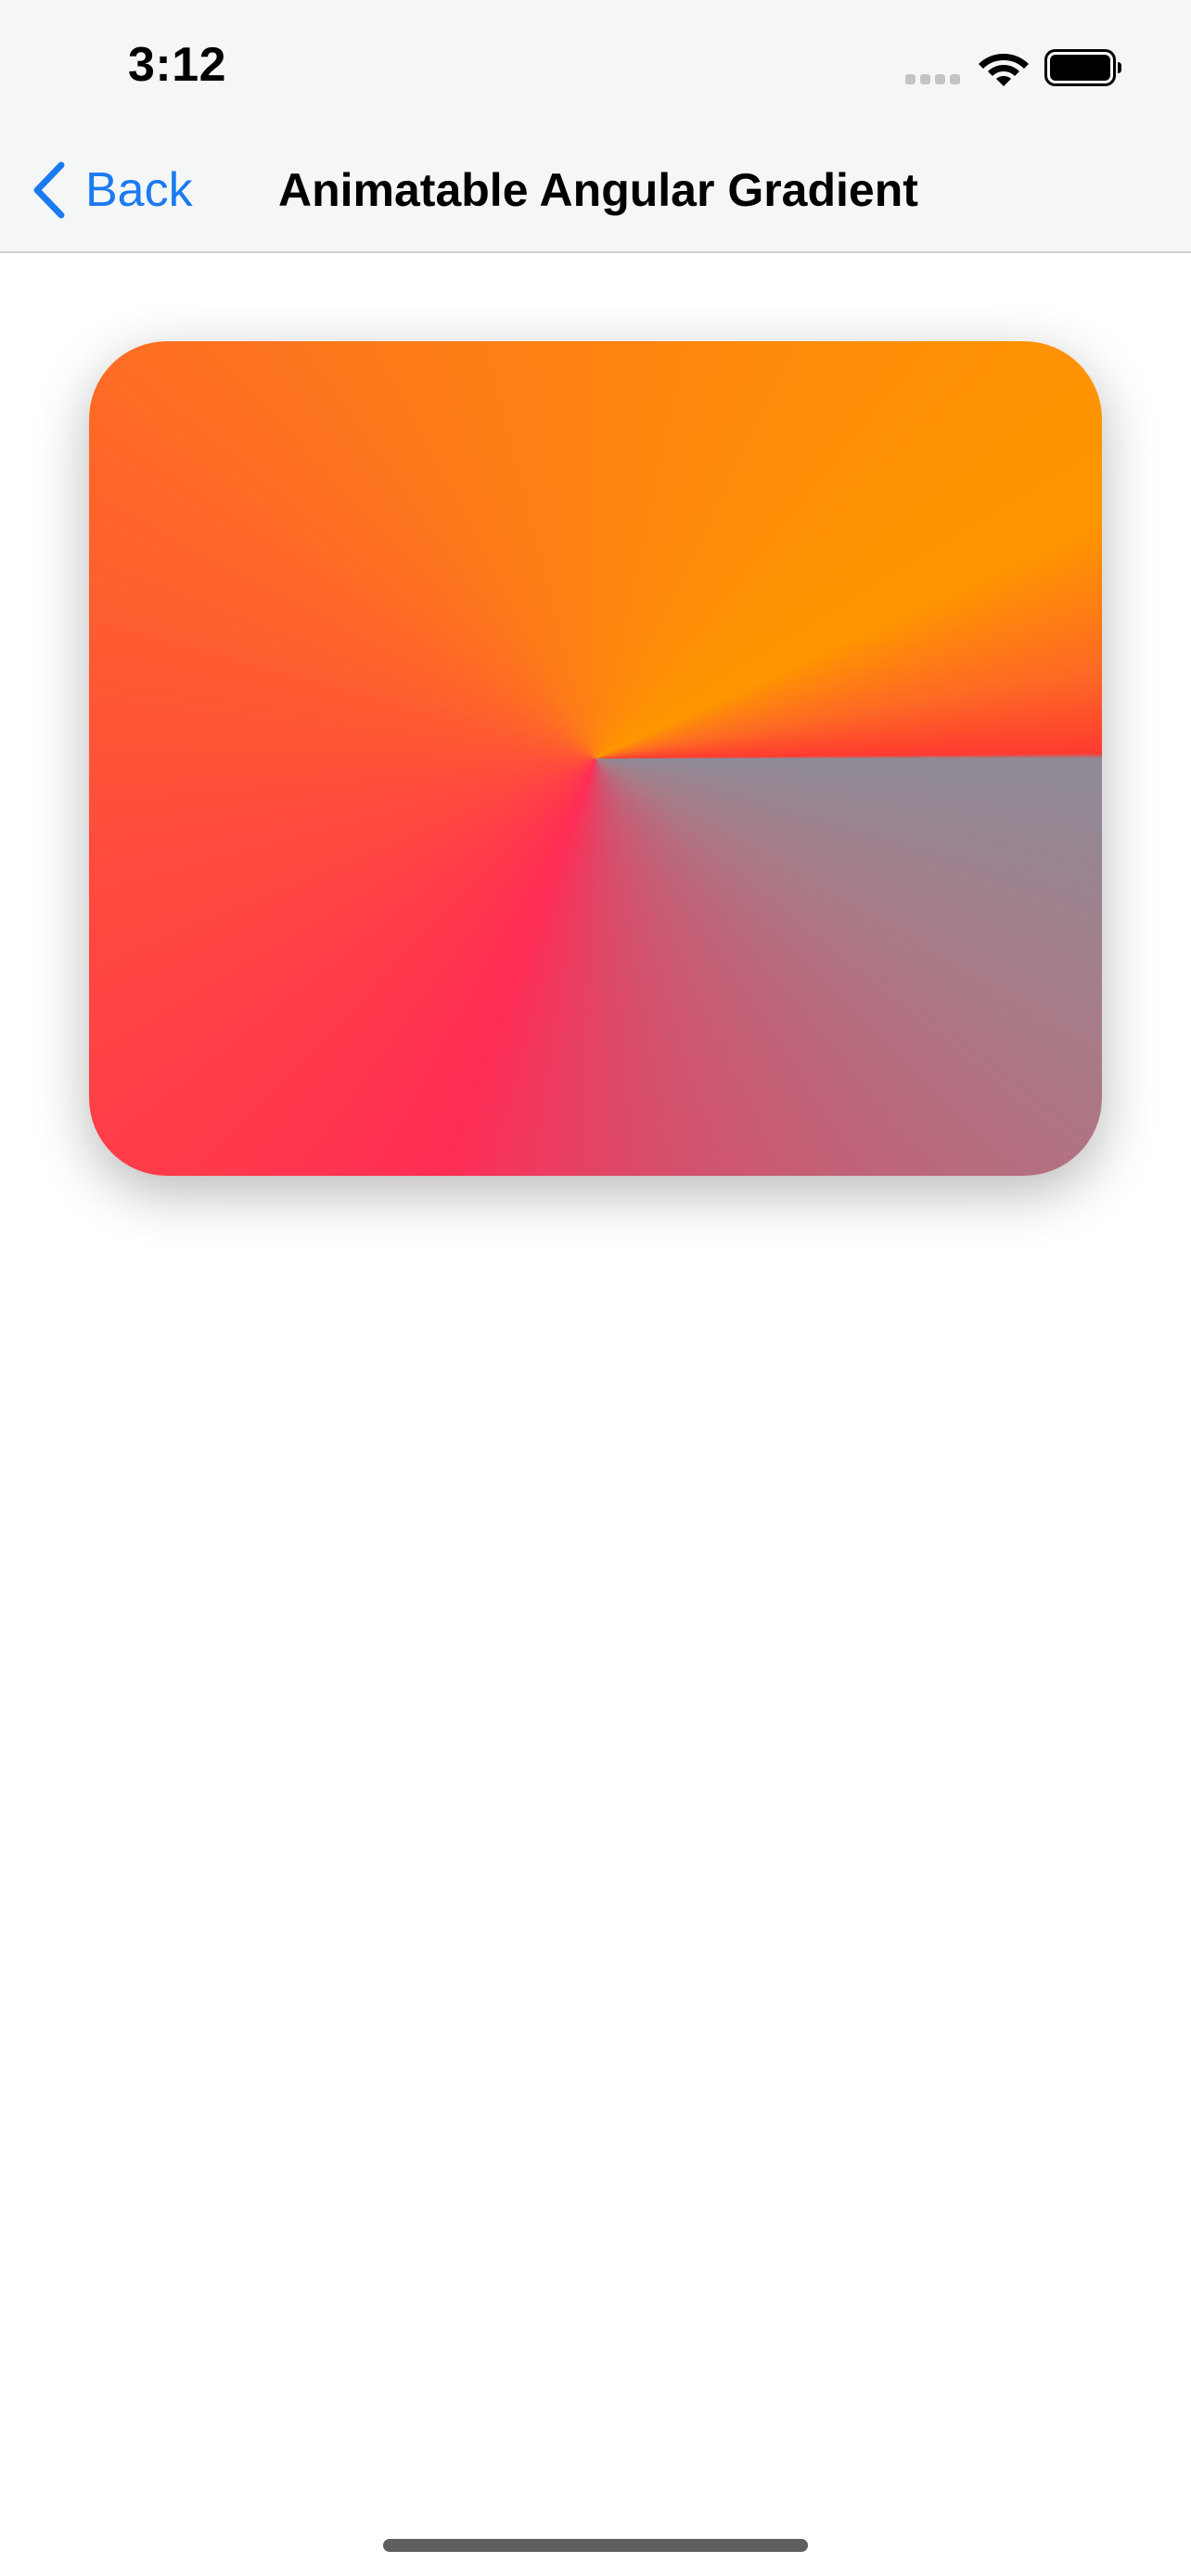  What do you see at coordinates (933, 79) in the screenshot?
I see `cellular-signal-icon` at bounding box center [933, 79].